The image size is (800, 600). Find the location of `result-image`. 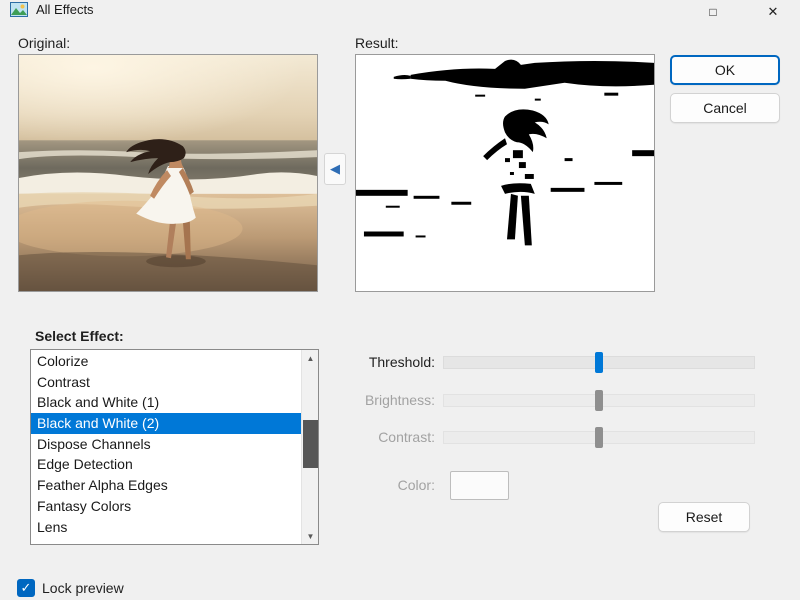

result-image is located at coordinates (505, 173).